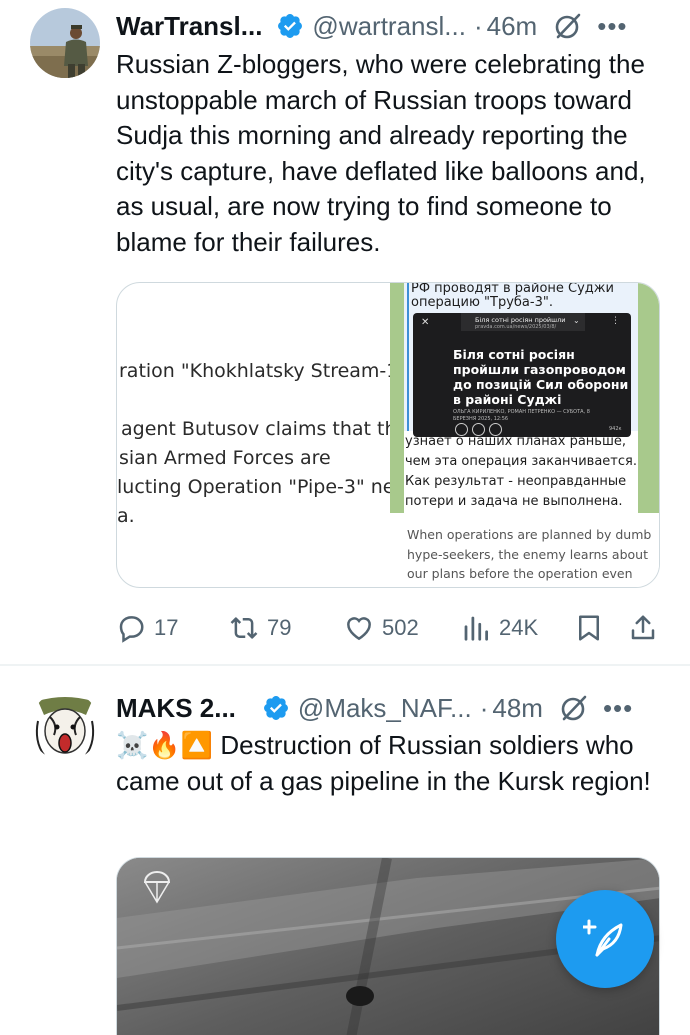 The image size is (690, 1035). I want to click on compose-post-icon, so click(603, 938).